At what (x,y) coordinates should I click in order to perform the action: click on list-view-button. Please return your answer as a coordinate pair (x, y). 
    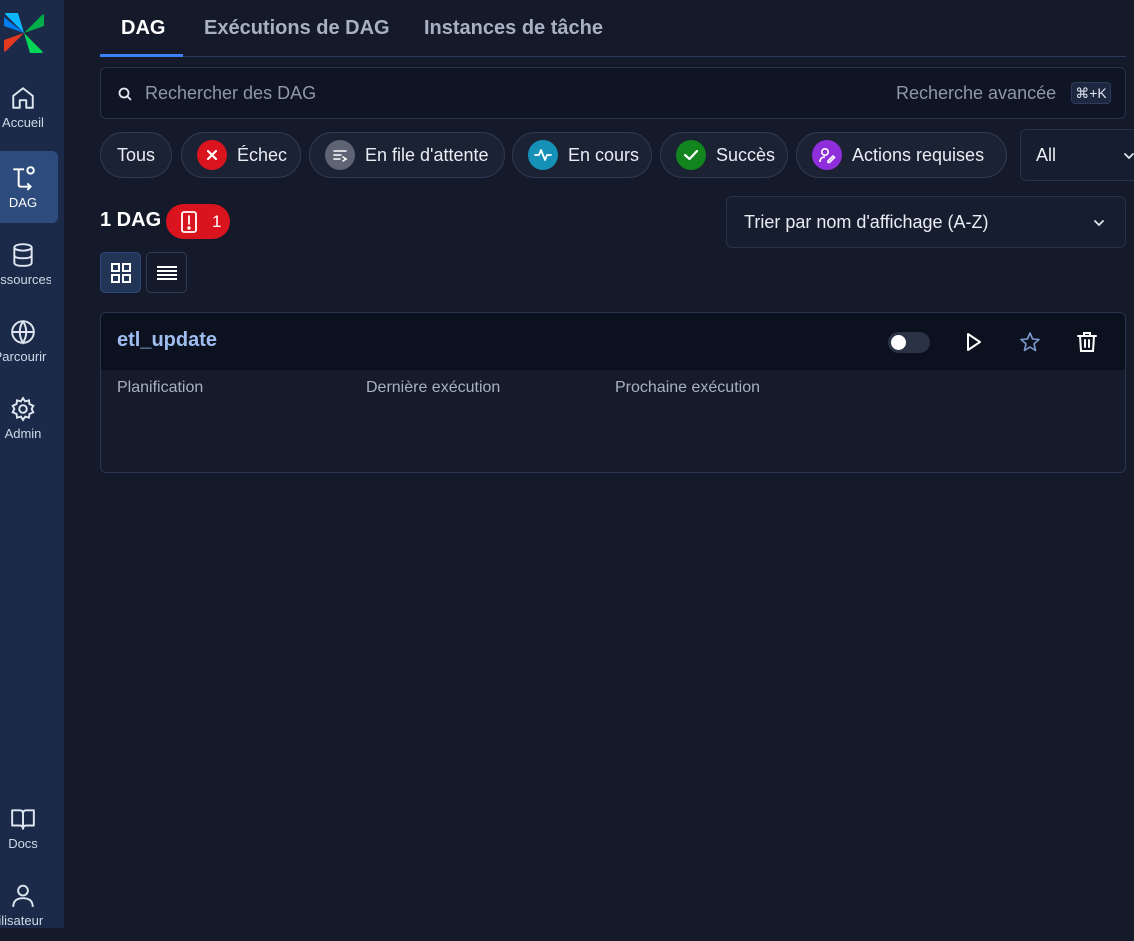
    Looking at the image, I should click on (166, 272).